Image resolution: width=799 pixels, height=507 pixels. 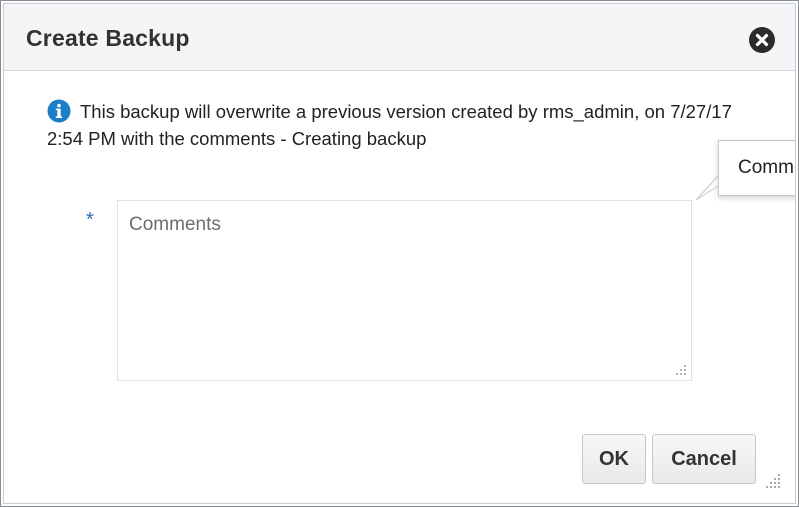 What do you see at coordinates (704, 459) in the screenshot?
I see `cancel-button: Cancel` at bounding box center [704, 459].